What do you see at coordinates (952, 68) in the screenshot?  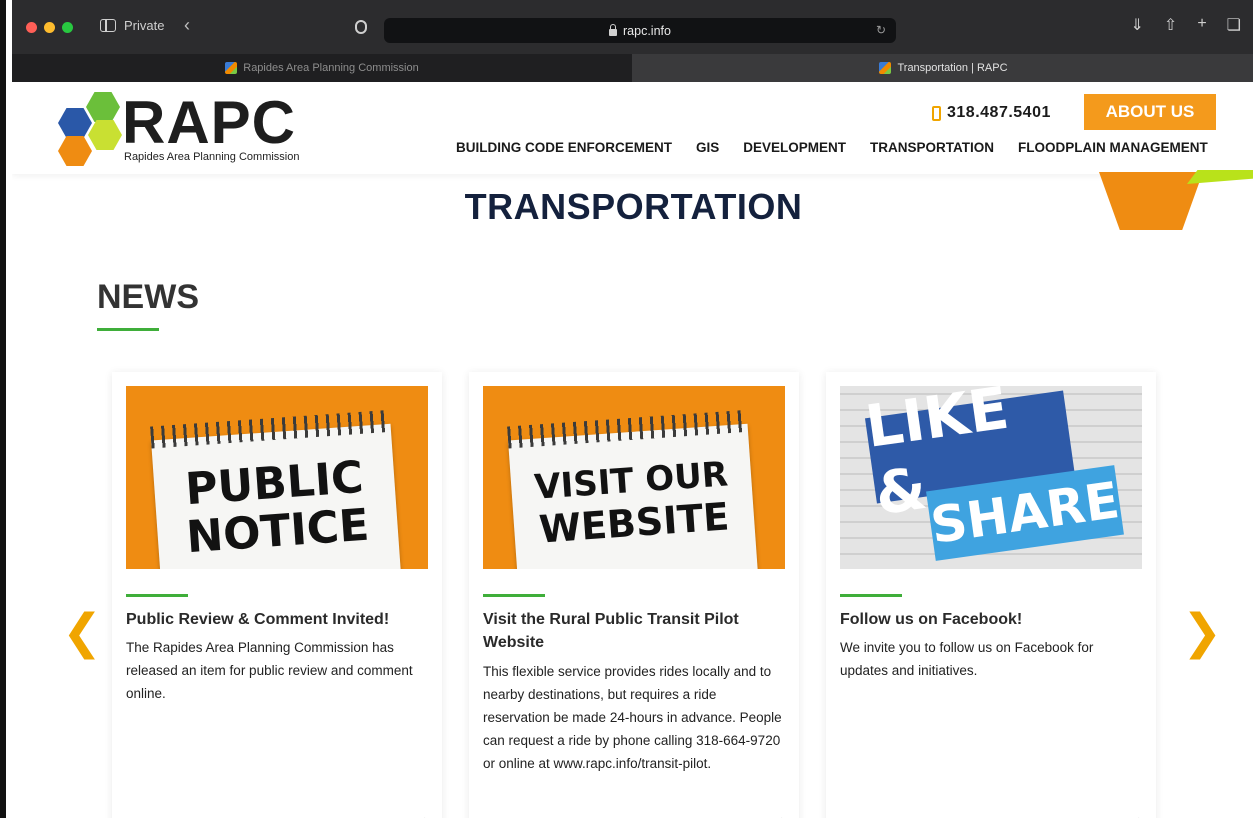 I see `tab-label: Transportation | RAPC` at bounding box center [952, 68].